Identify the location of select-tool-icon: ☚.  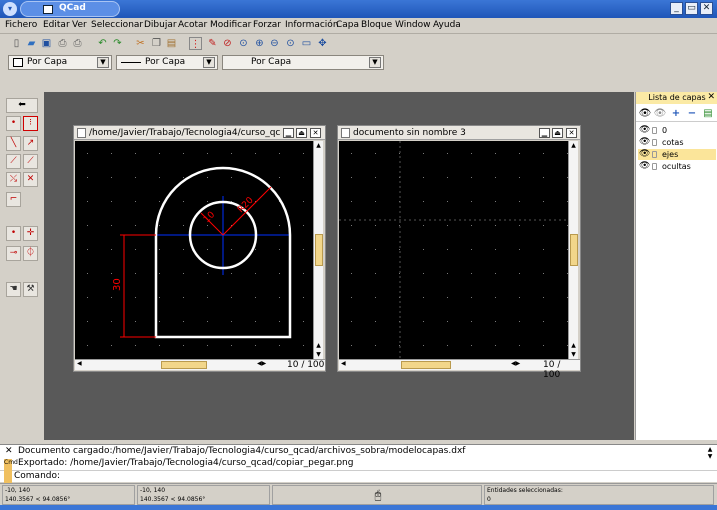
(13, 289).